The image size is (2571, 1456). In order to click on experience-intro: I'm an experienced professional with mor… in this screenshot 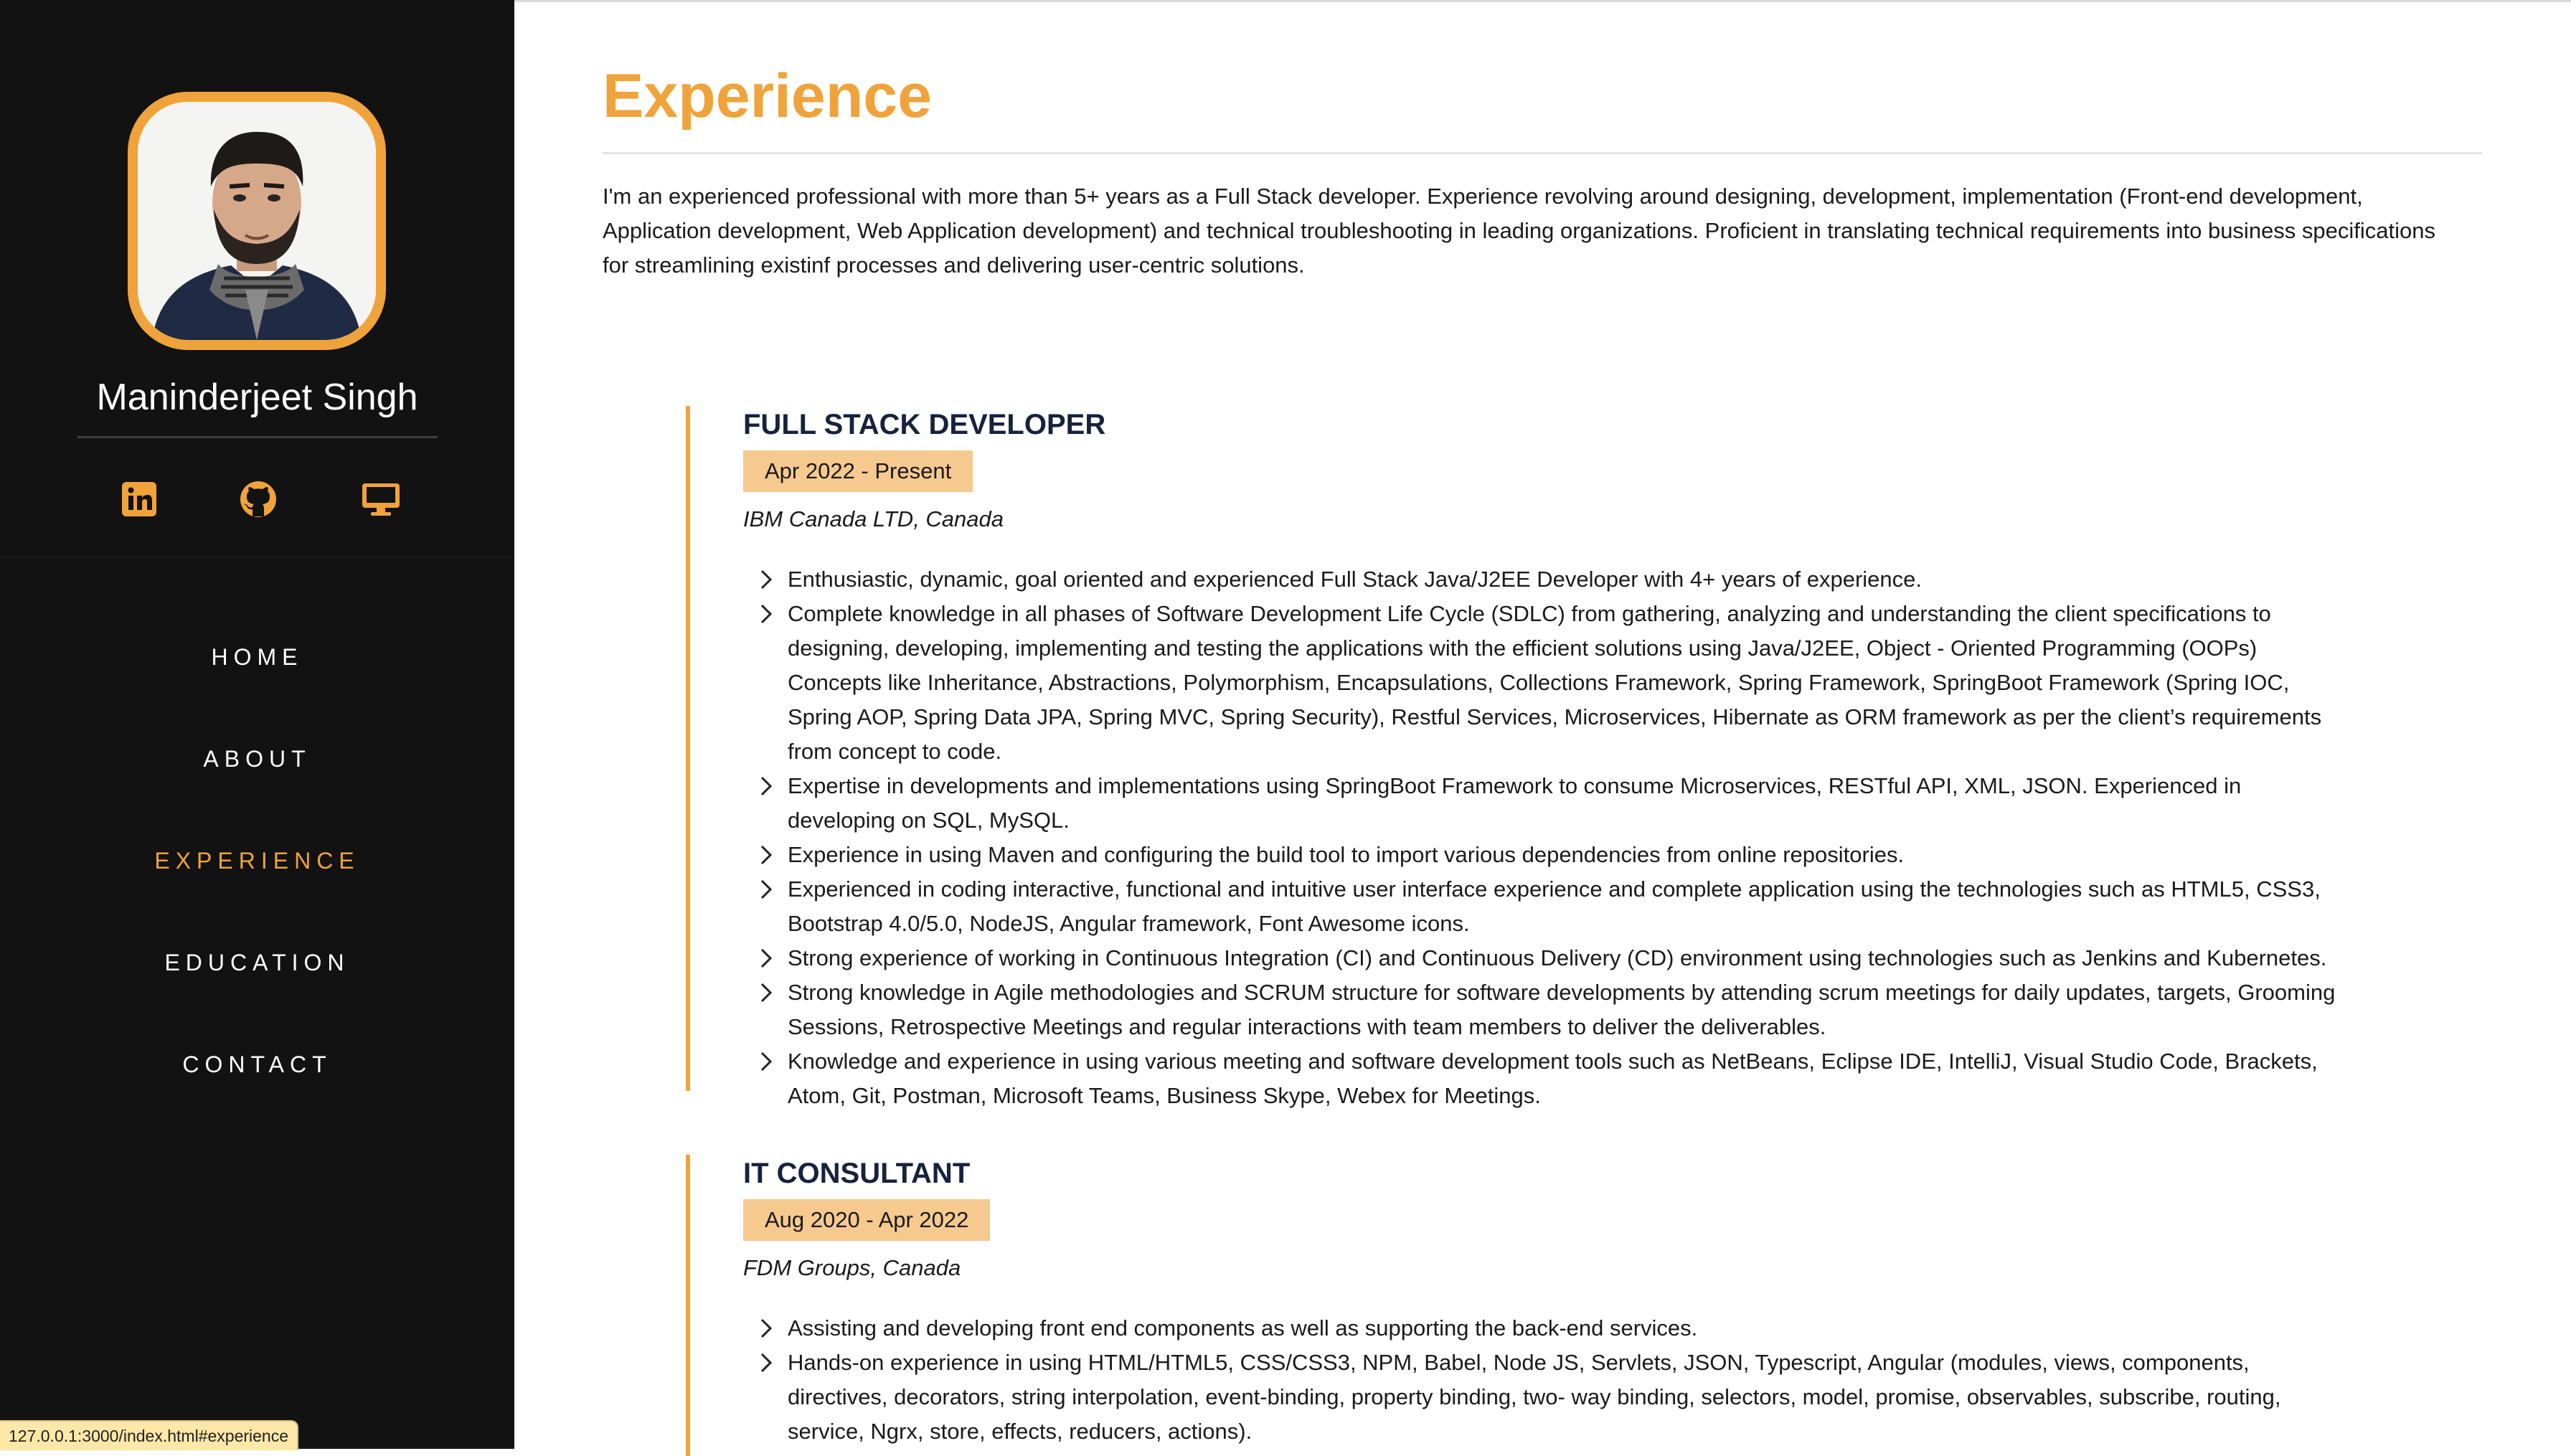, I will do `click(1519, 231)`.